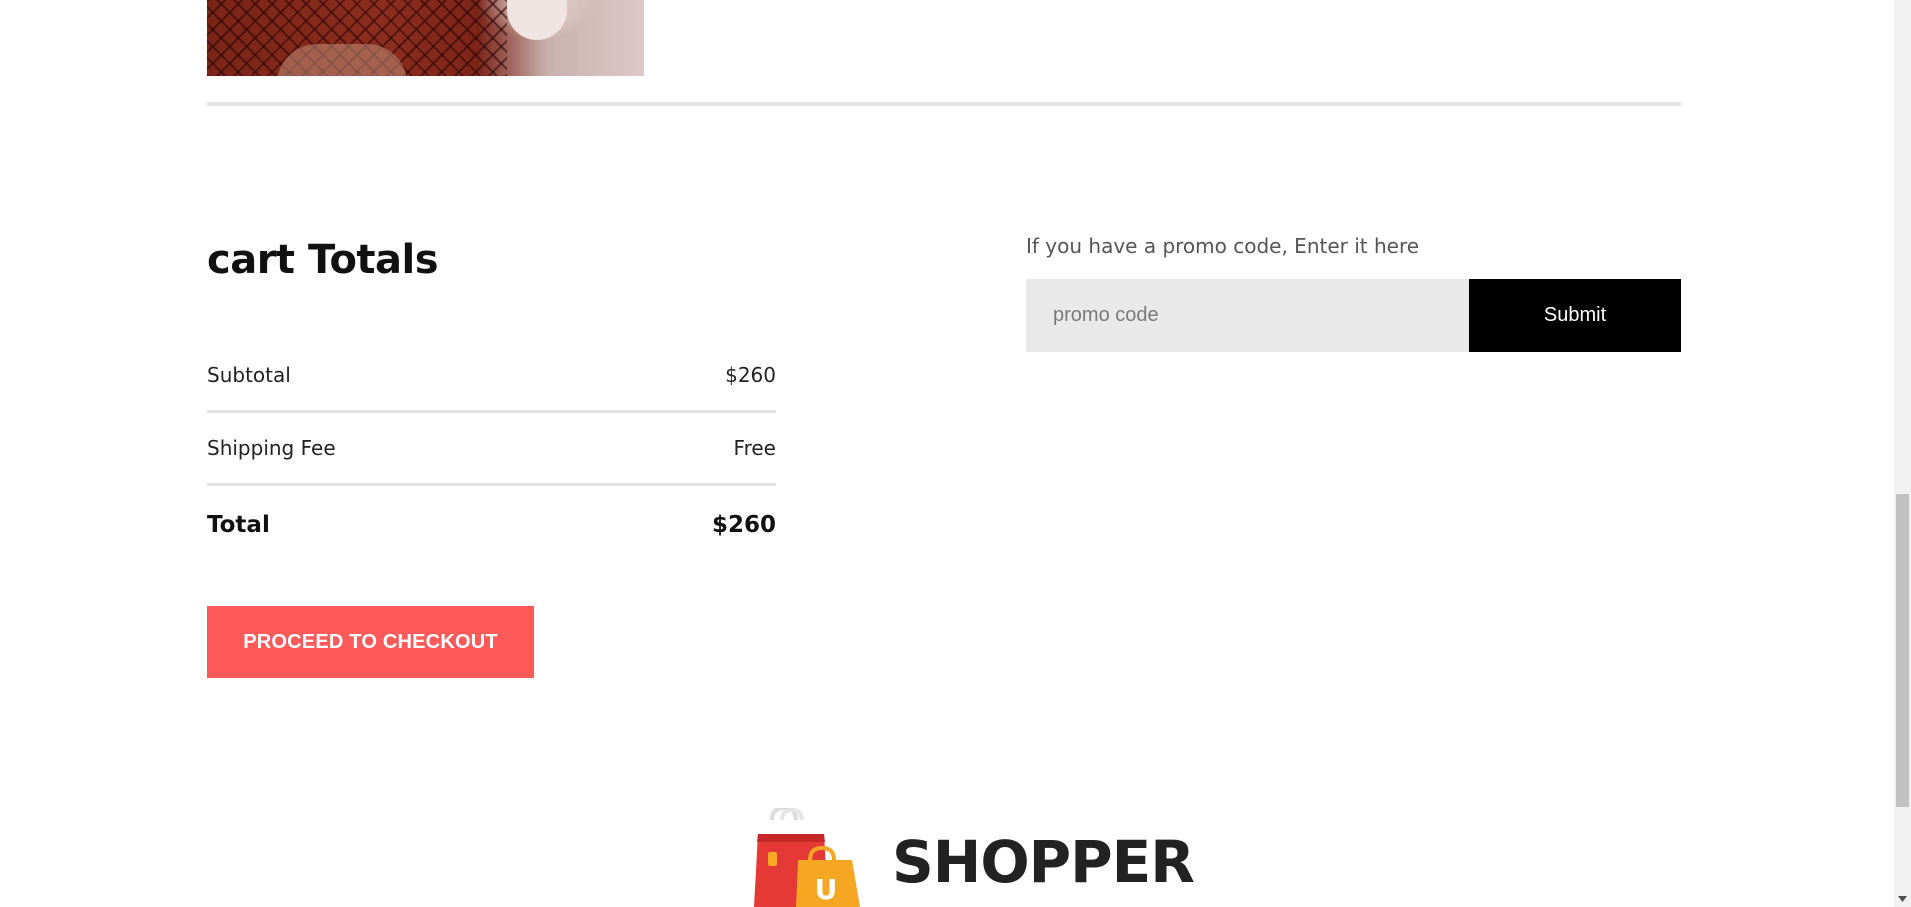 This screenshot has width=1911, height=907. What do you see at coordinates (249, 375) in the screenshot?
I see `subtotal-label: Subtotal` at bounding box center [249, 375].